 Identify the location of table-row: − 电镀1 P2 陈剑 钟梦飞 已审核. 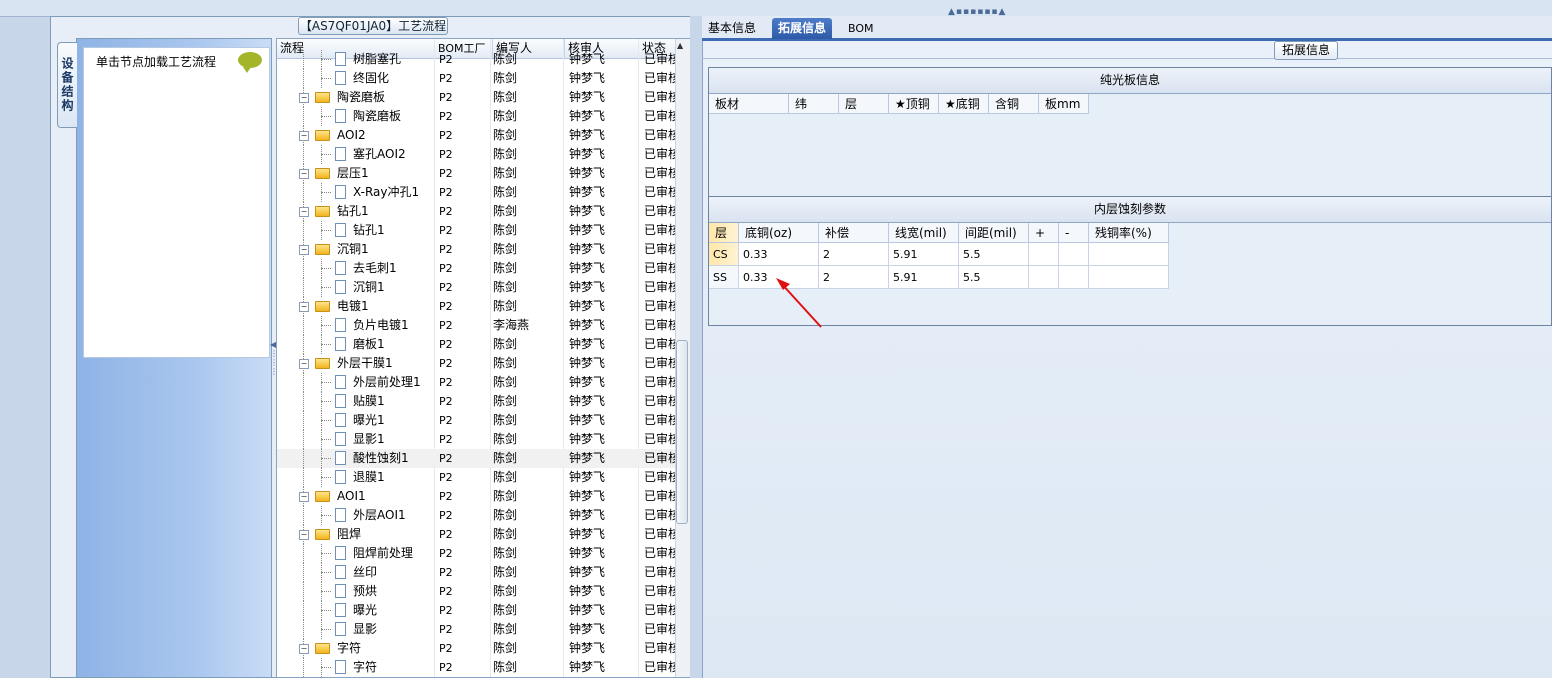
(476, 306).